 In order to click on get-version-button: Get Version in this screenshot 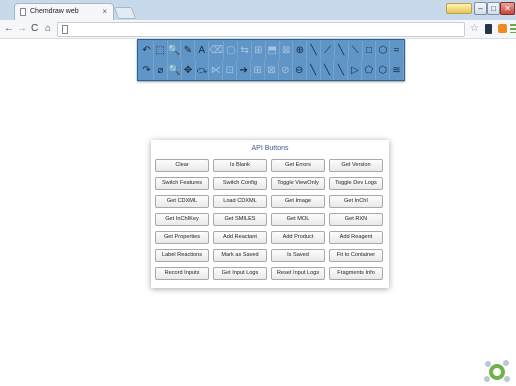, I will do `click(356, 165)`.